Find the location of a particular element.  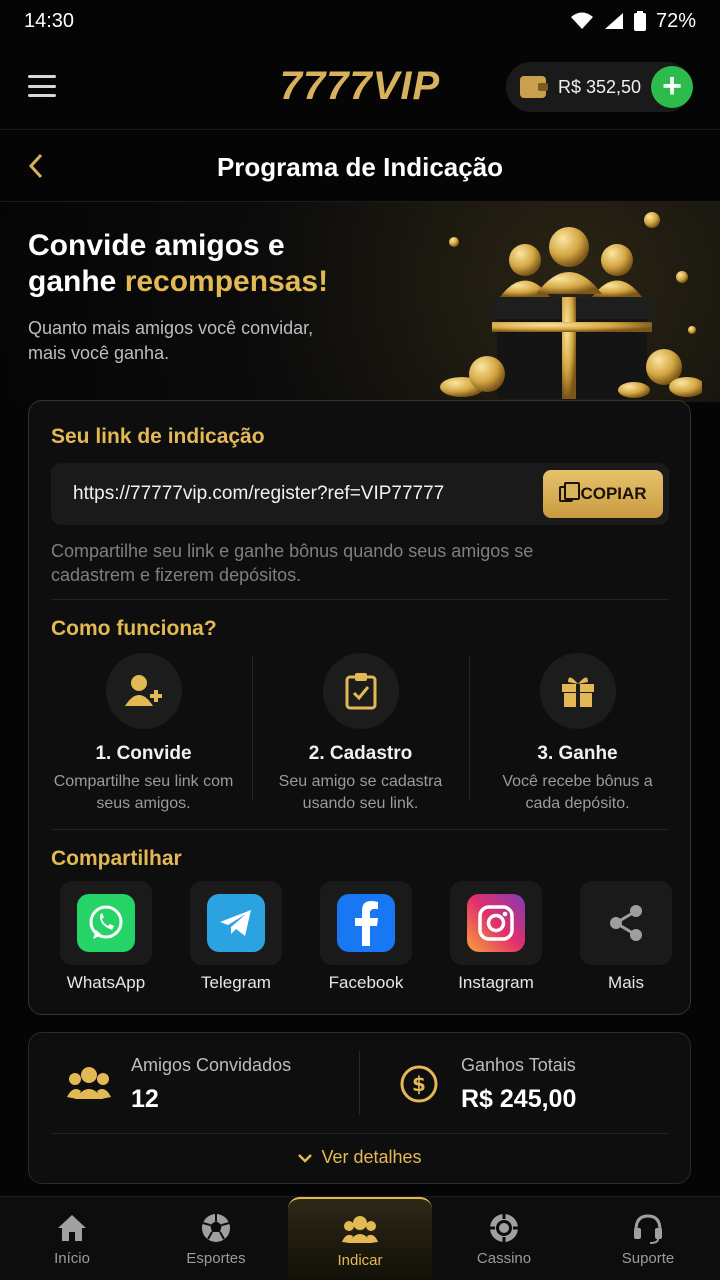

bottom-navigation: Início Esportes Indicar Cassino Suporte is located at coordinates (360, 1238).